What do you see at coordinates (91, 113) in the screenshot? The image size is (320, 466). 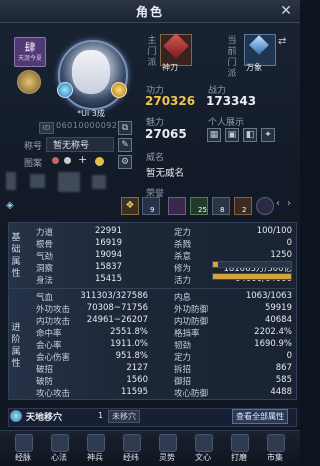 I see `player-name: *Ui 3成` at bounding box center [91, 113].